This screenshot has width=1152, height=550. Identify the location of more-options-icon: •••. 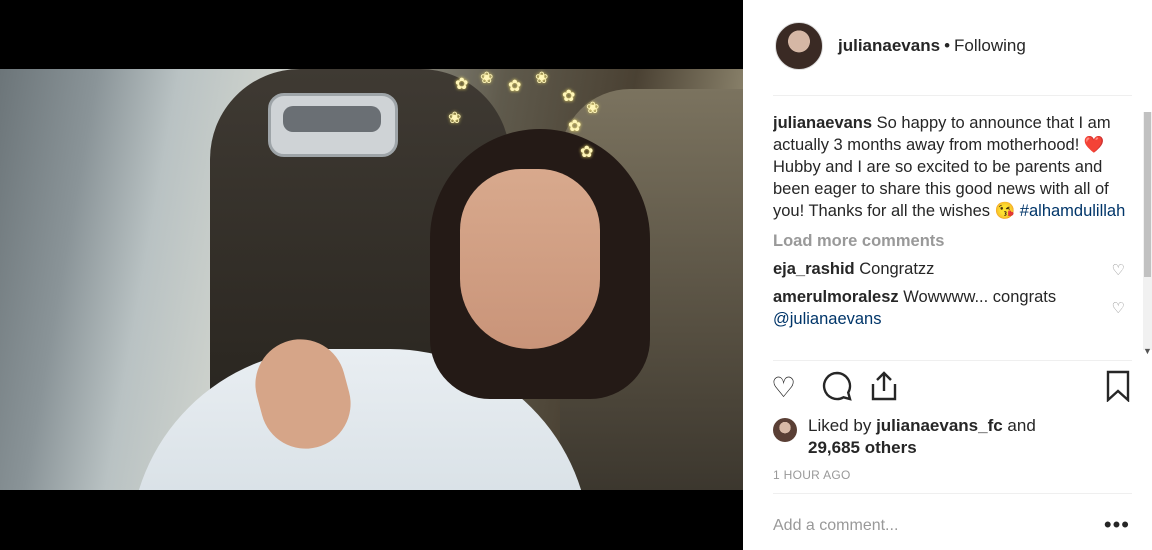
(1117, 525).